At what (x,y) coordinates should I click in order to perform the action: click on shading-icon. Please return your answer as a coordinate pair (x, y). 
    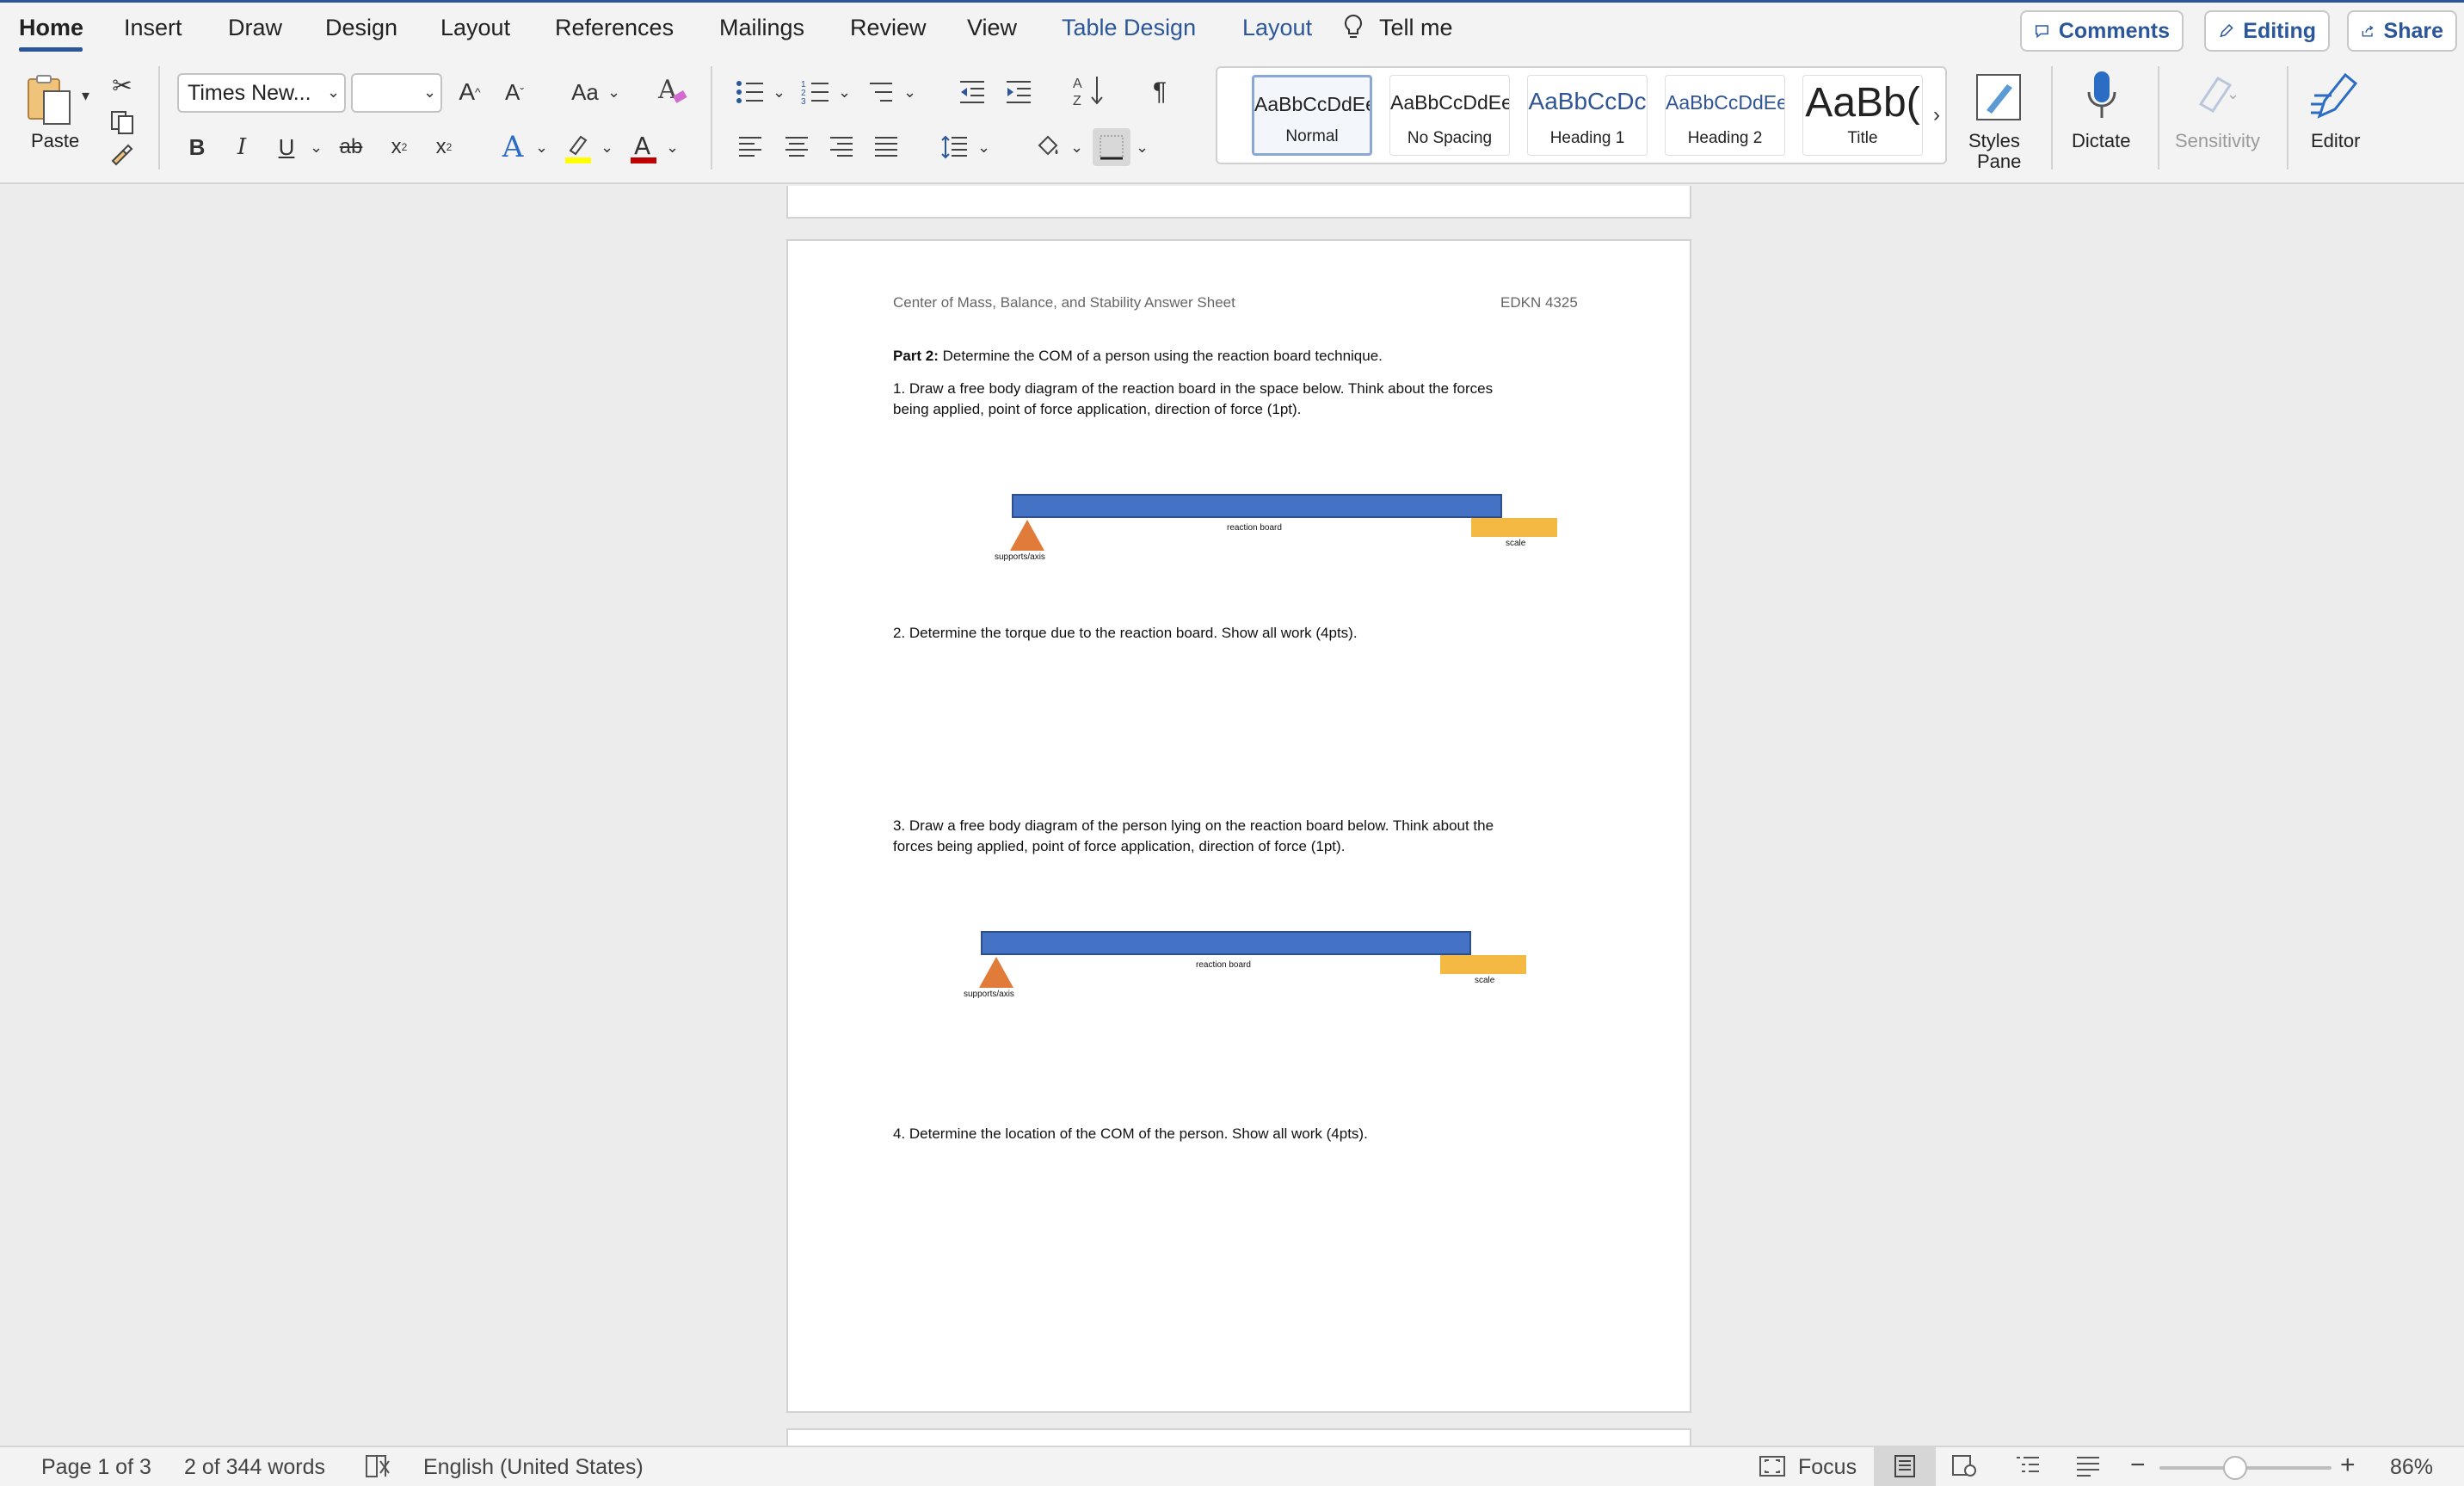
    Looking at the image, I should click on (1048, 147).